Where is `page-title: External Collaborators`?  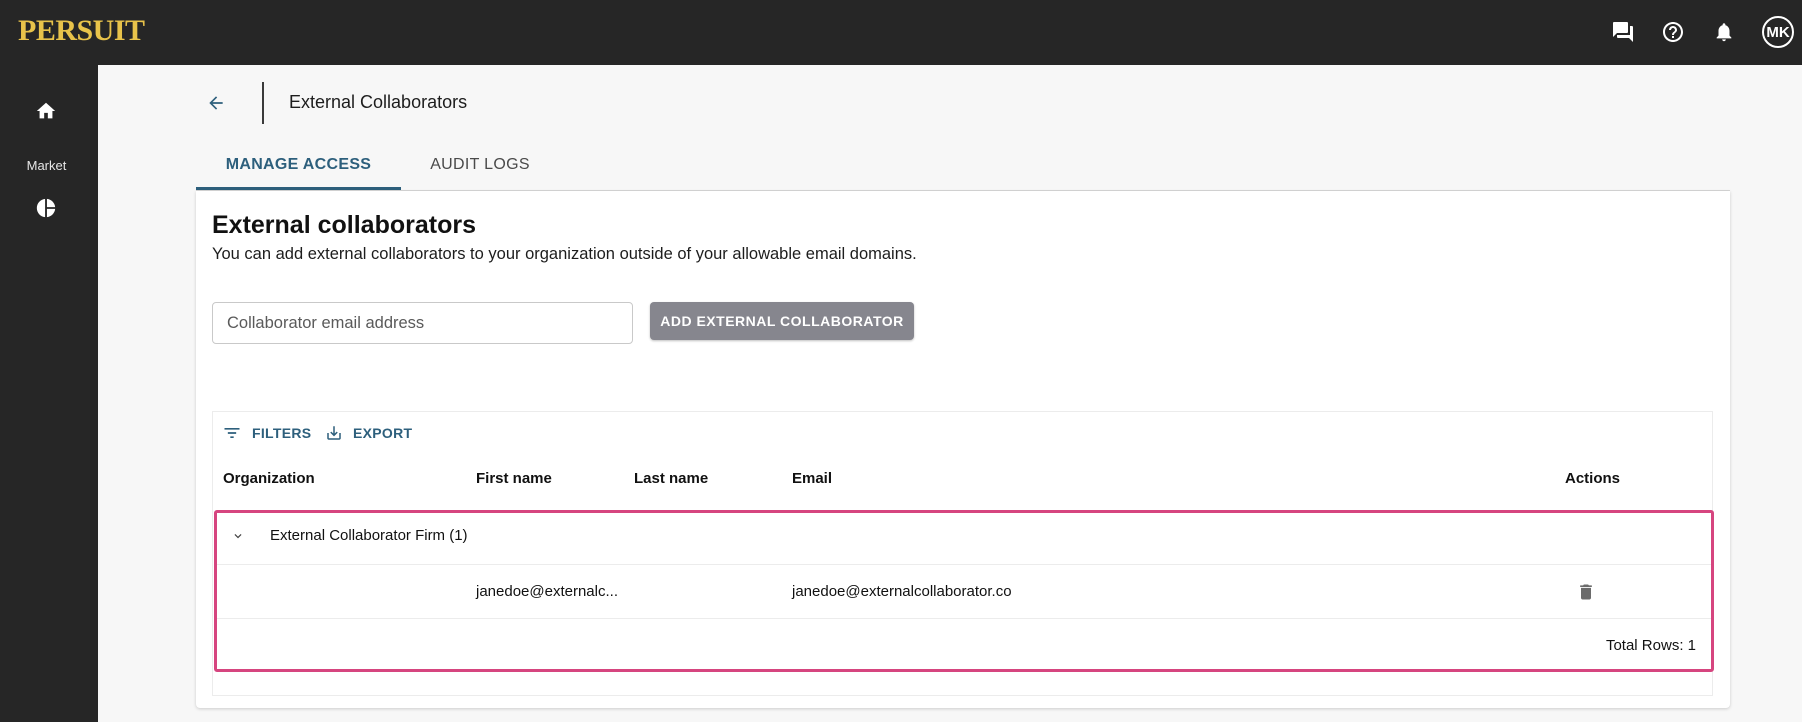
page-title: External Collaborators is located at coordinates (378, 102).